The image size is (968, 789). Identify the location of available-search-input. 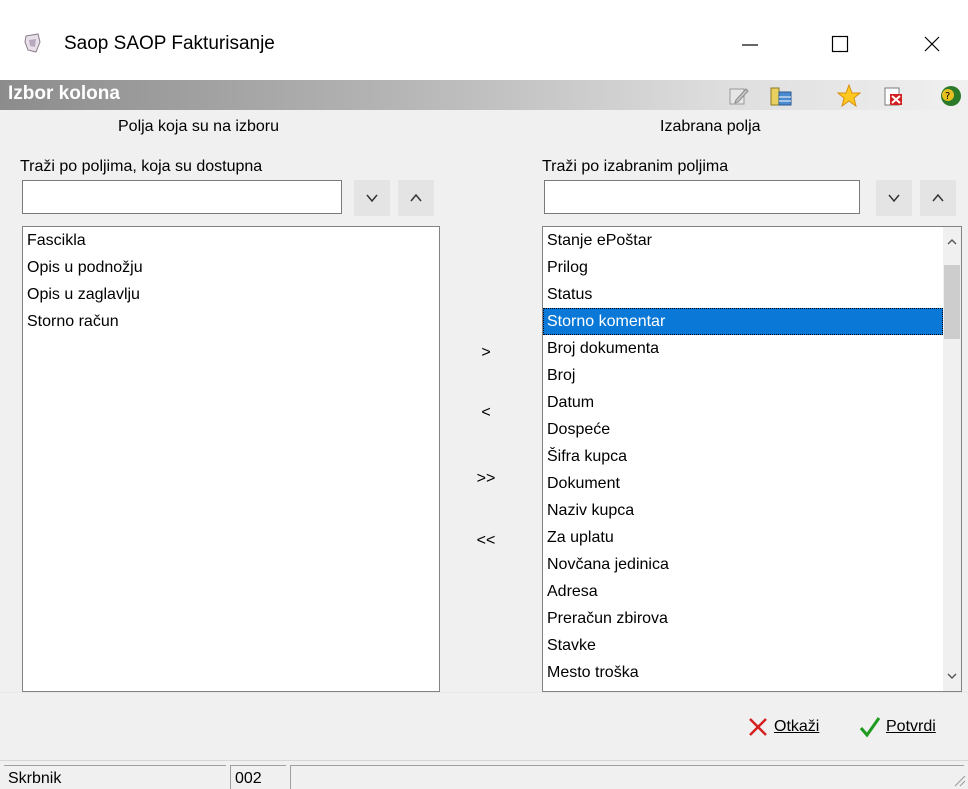
(182, 197).